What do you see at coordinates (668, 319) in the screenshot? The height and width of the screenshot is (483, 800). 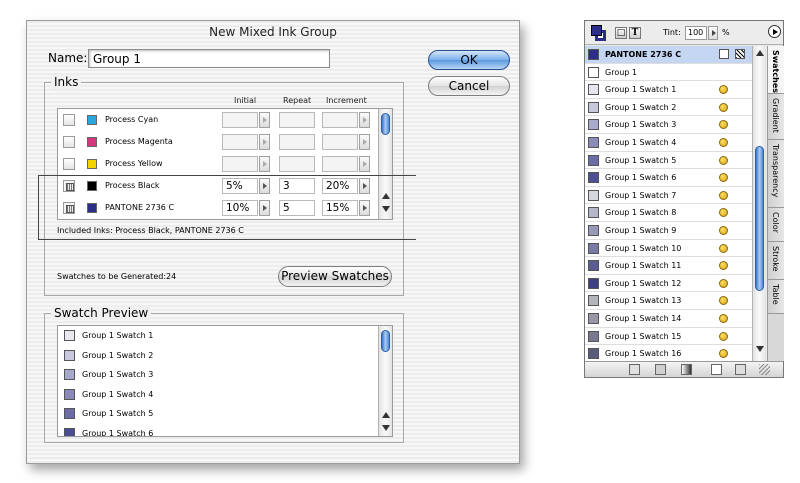 I see `swatch-row: Group 1 Swatch 14` at bounding box center [668, 319].